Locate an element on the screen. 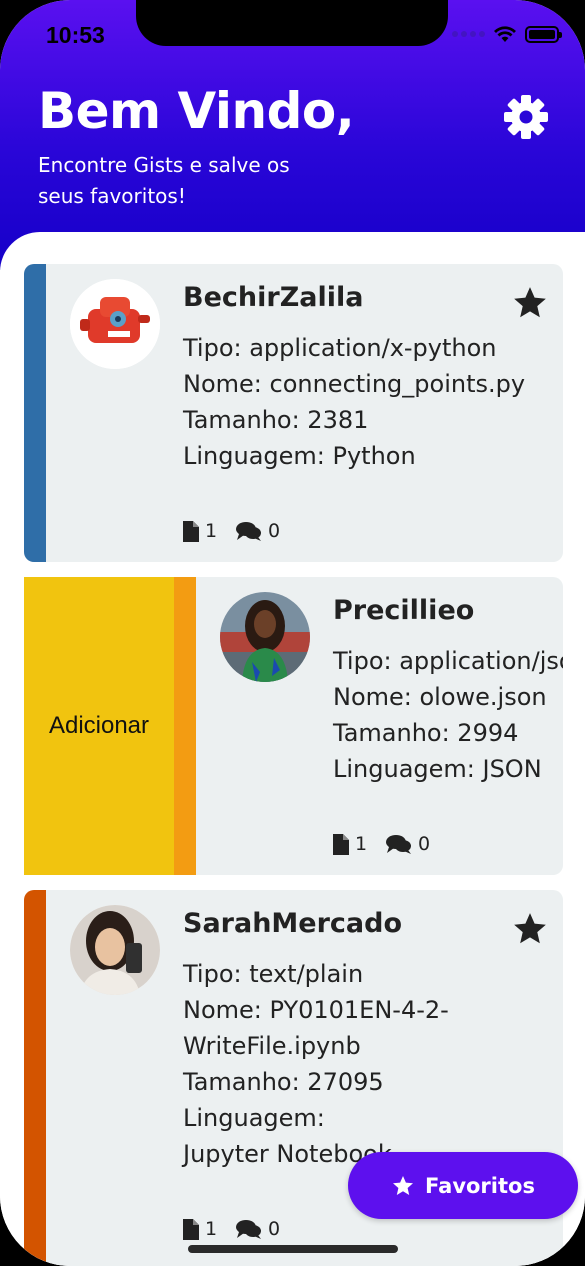  add-favorite-swipe-action: Adicionar is located at coordinates (99, 726).